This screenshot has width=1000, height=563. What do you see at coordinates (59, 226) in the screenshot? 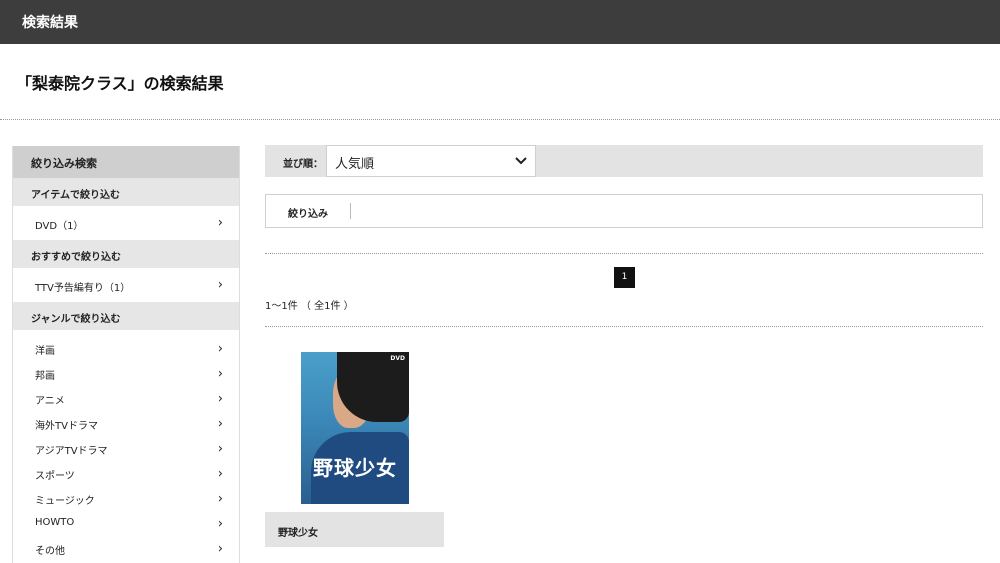
I see `sidebar-item-label: DVD（1）` at bounding box center [59, 226].